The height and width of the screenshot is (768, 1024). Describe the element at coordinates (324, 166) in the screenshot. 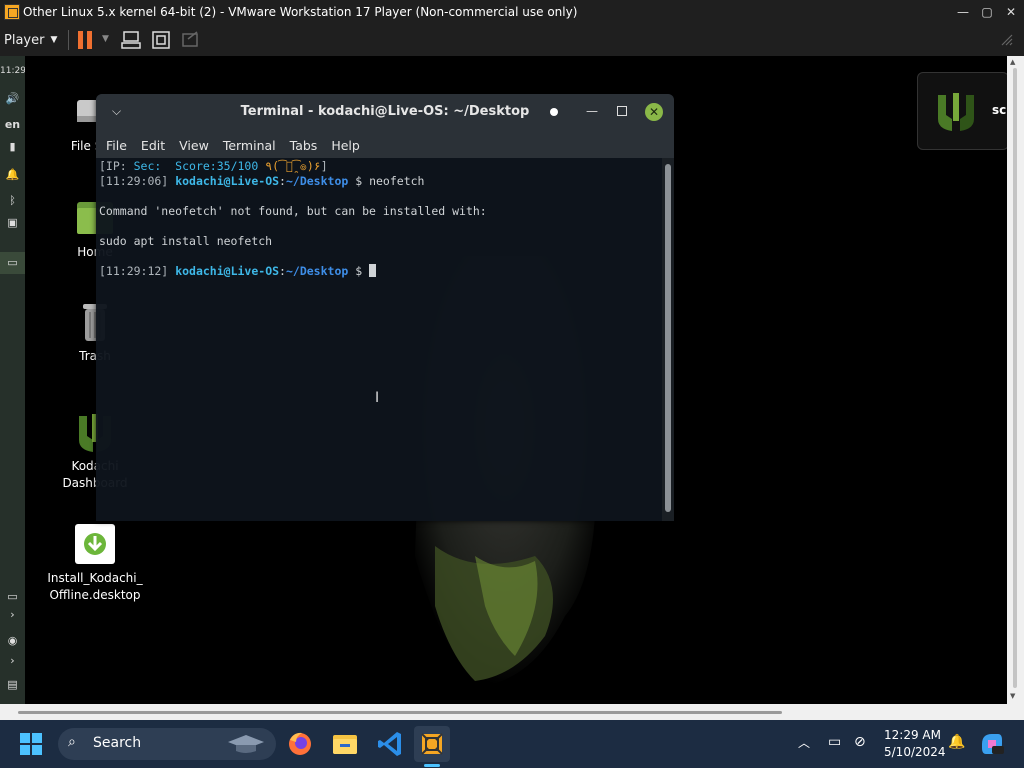

I see `bracket-close: ]` at that location.